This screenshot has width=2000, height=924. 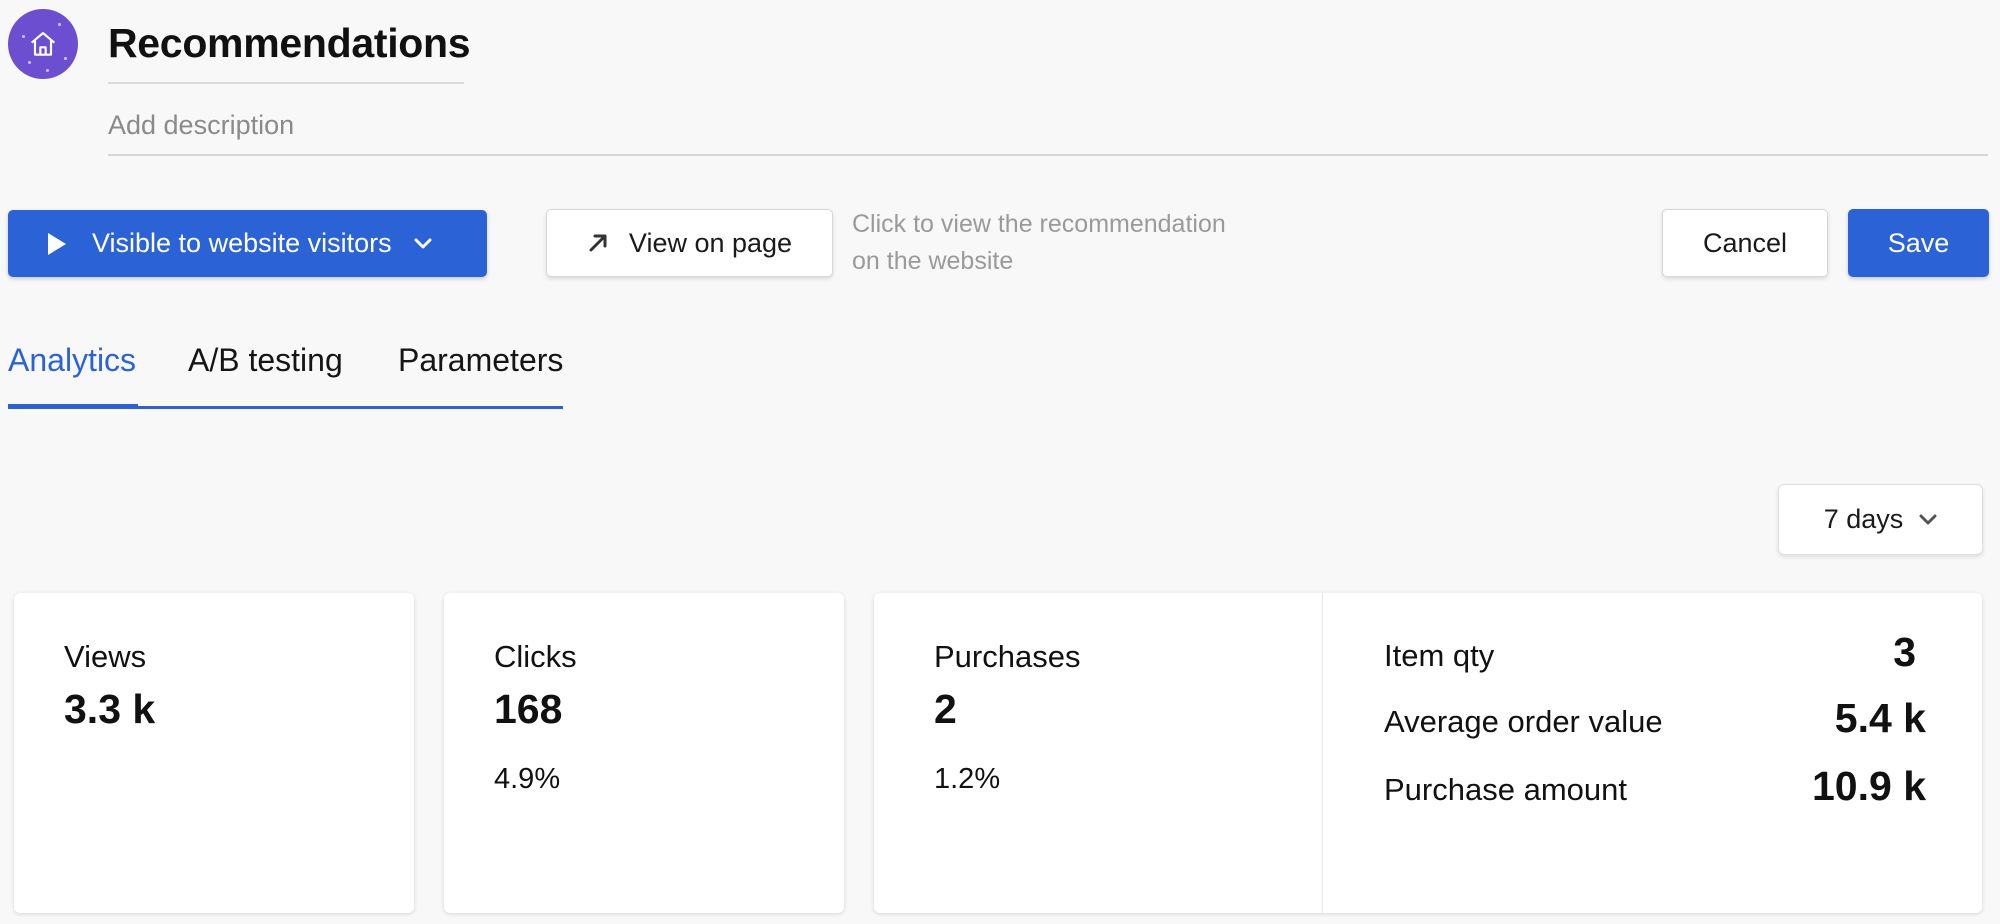 I want to click on purchases-label: Purchases, so click(x=1007, y=656).